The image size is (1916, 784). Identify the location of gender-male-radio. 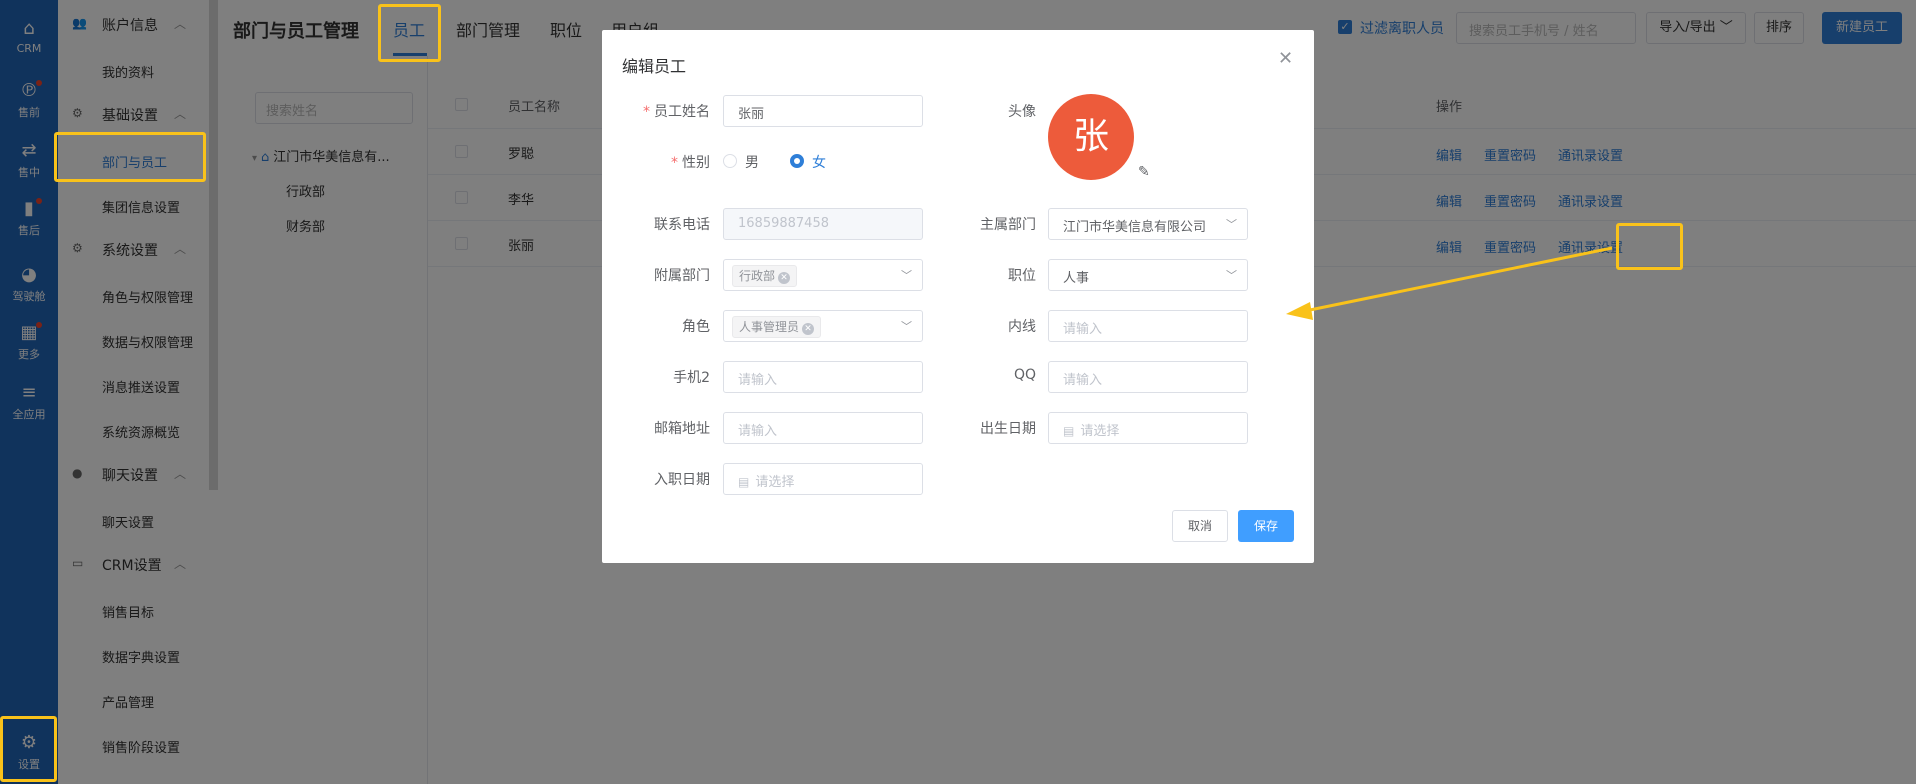
(730, 161).